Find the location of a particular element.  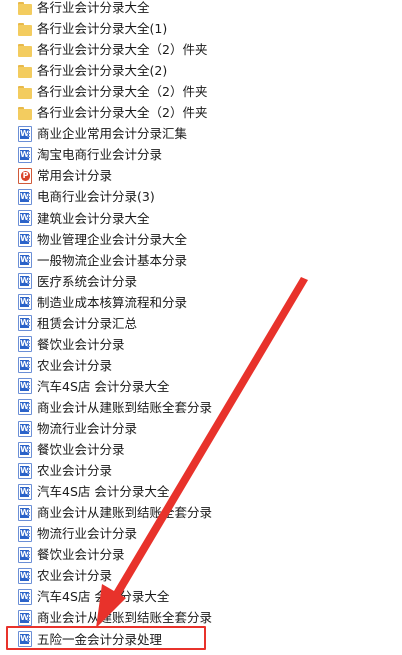

file-name: 各行业会计分录大全(1) is located at coordinates (102, 29).